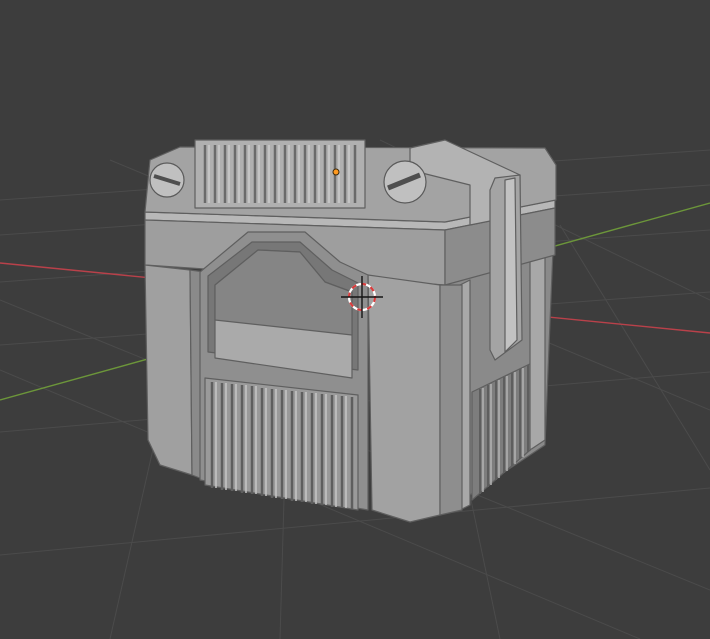 This screenshot has height=639, width=710. I want to click on front-grille, so click(281, 444).